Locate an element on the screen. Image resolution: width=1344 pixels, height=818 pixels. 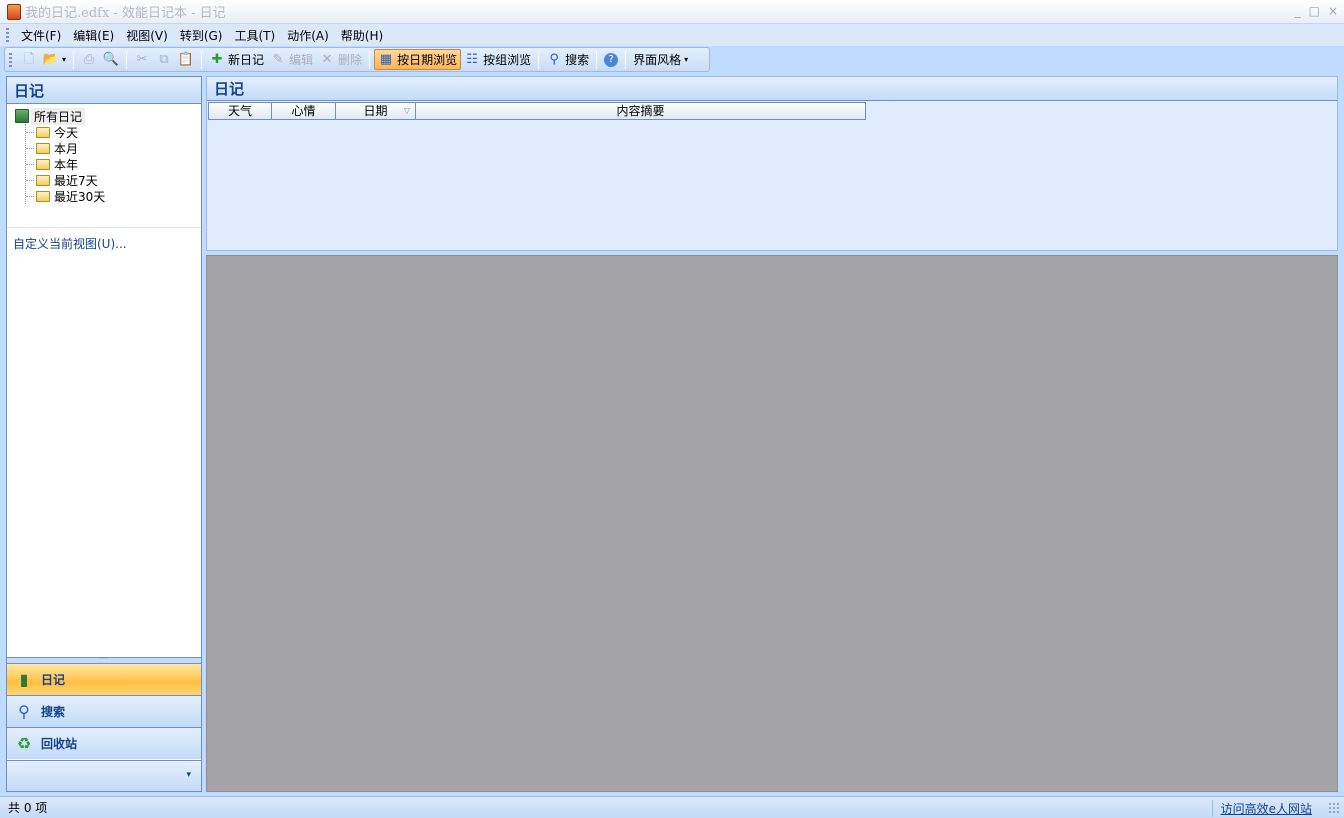
delete-button: ✕ 删除 is located at coordinates (340, 59).